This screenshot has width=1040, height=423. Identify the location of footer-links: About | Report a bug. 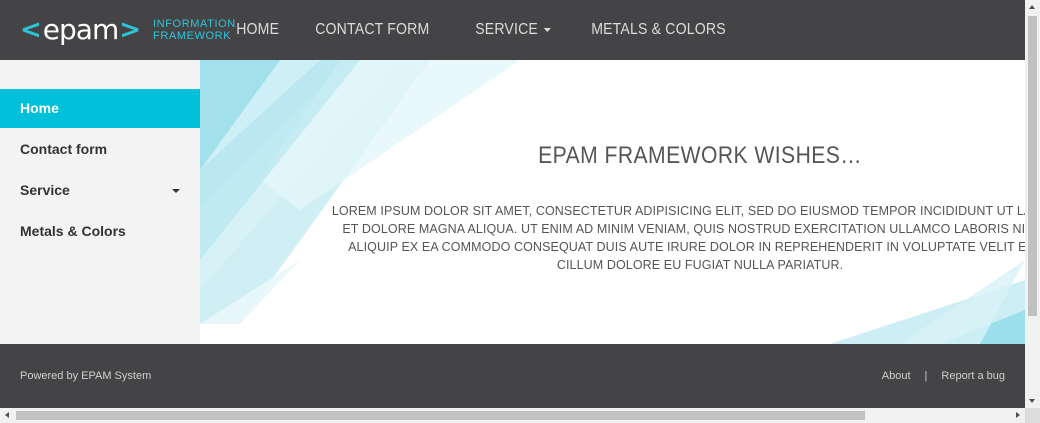
(943, 376).